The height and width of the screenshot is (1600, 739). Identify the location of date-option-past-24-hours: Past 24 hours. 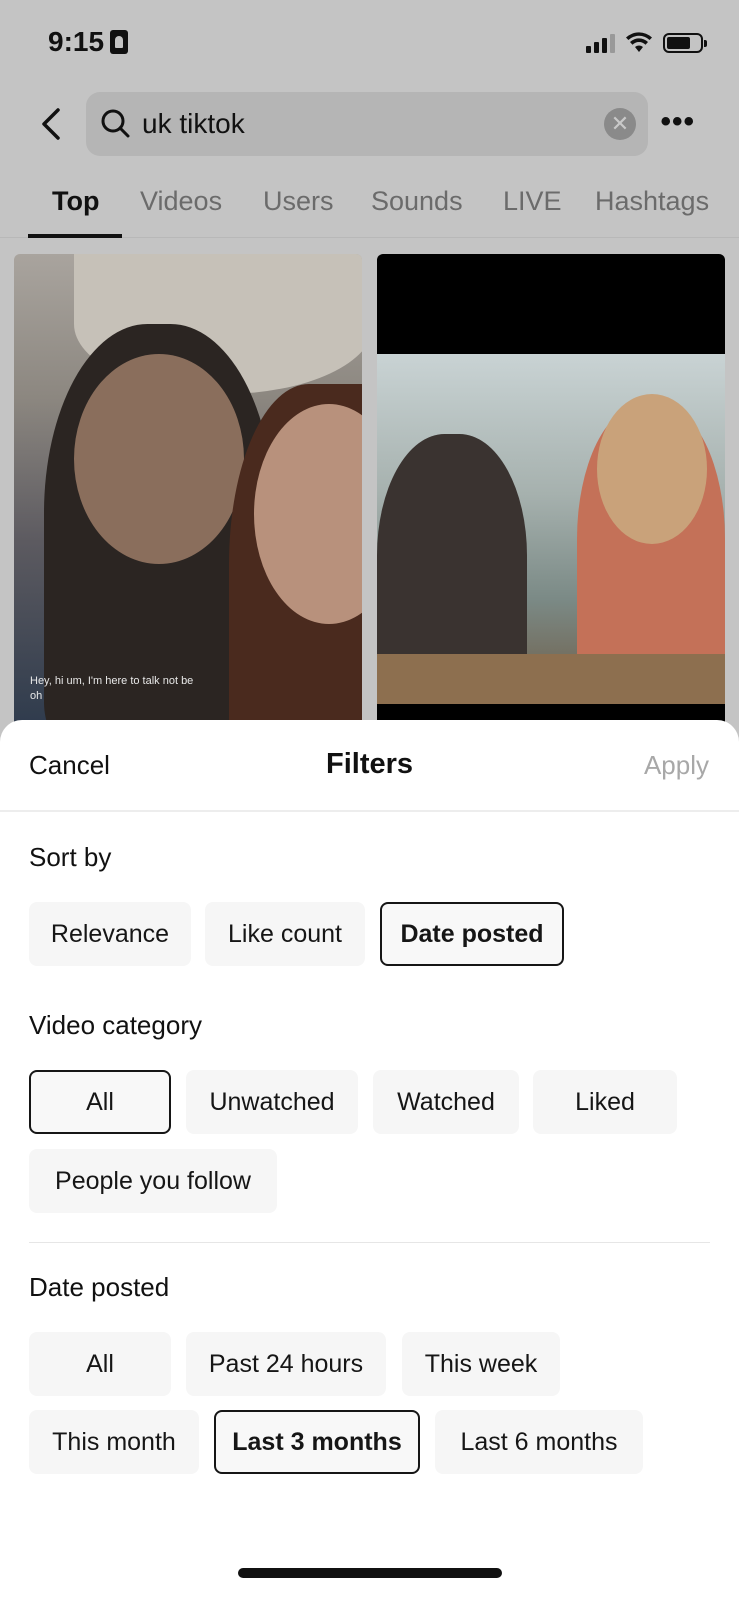
(286, 1364).